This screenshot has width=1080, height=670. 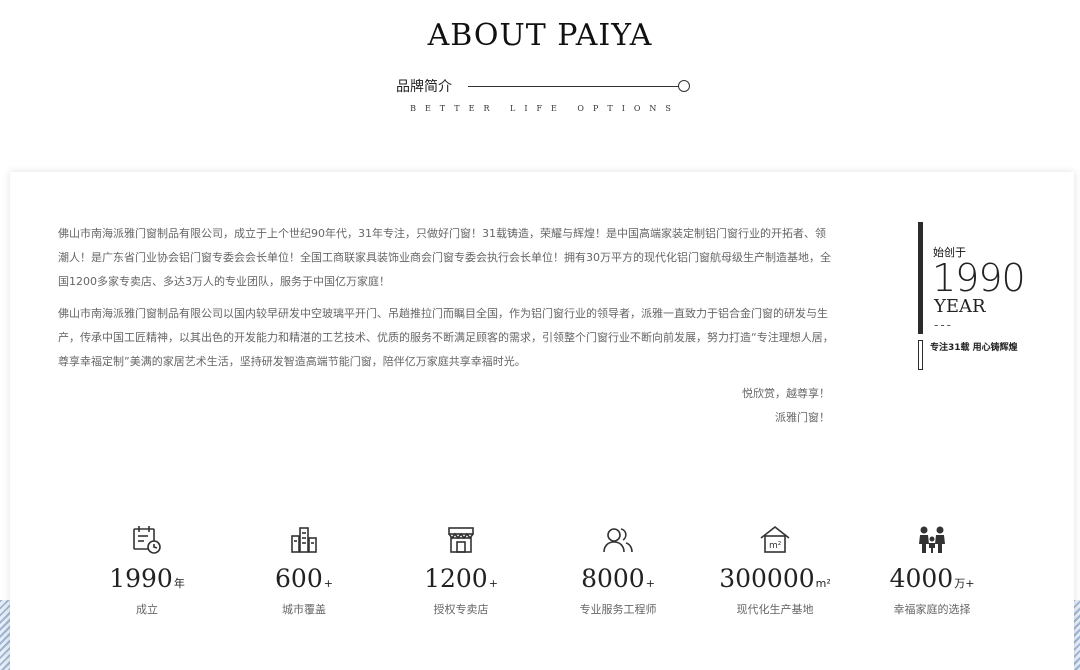 What do you see at coordinates (730, 406) in the screenshot?
I see `brand-signature: 悦欣赏，越尊享！ 派雅门窗！` at bounding box center [730, 406].